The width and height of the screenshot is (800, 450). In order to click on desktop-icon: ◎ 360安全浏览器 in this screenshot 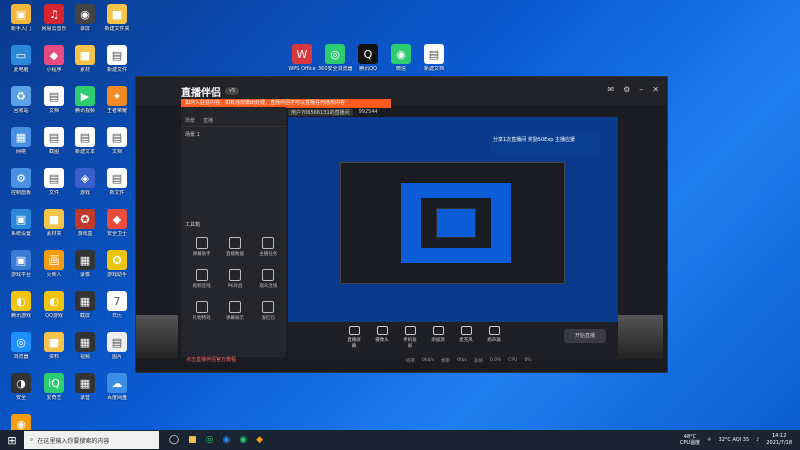, I will do `click(335, 58)`.